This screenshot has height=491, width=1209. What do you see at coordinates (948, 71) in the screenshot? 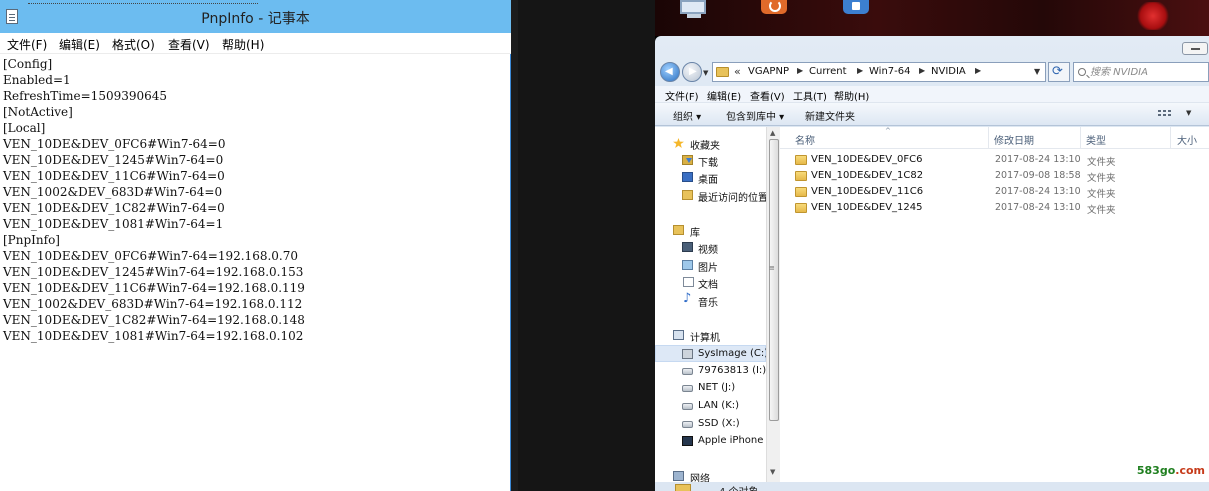
I see `breadcrumb-nvidia: NVIDIA` at bounding box center [948, 71].